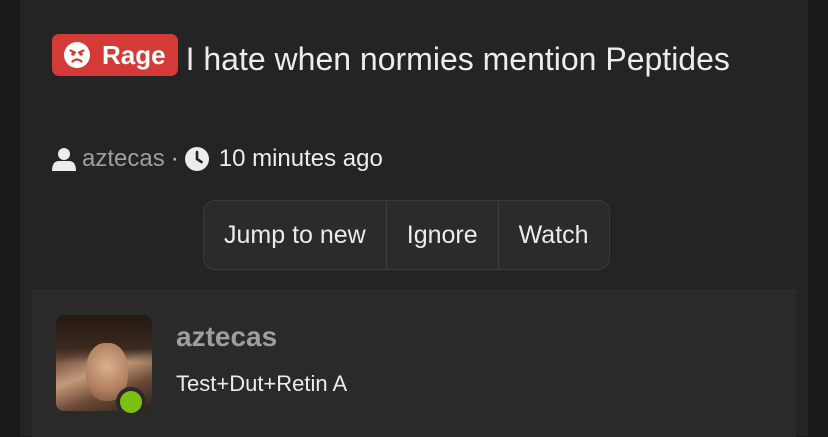 The width and height of the screenshot is (828, 437). Describe the element at coordinates (226, 337) in the screenshot. I see `post-username: aztecas` at that location.